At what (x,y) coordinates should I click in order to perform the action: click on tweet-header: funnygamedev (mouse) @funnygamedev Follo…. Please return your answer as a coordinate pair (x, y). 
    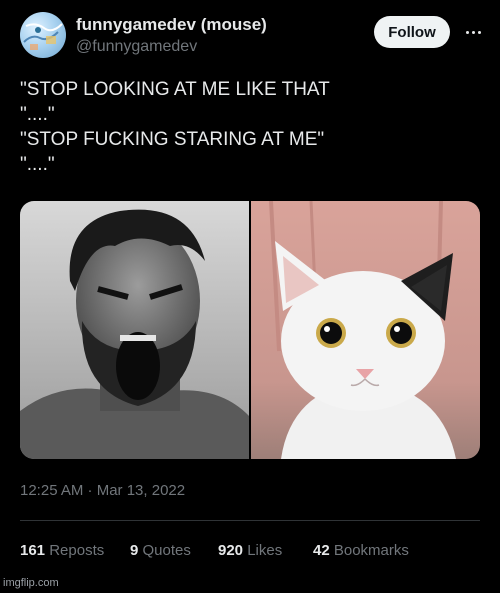
    Looking at the image, I should click on (254, 36).